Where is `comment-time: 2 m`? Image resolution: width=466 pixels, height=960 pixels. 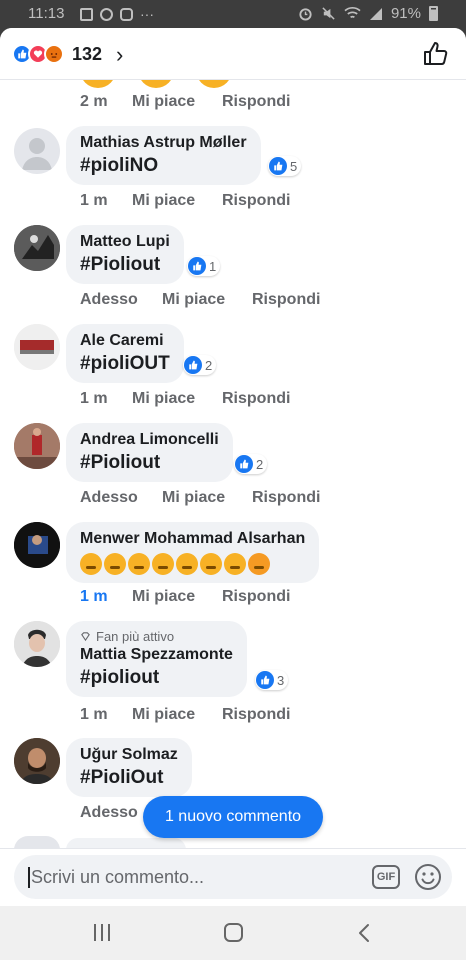 comment-time: 2 m is located at coordinates (94, 101).